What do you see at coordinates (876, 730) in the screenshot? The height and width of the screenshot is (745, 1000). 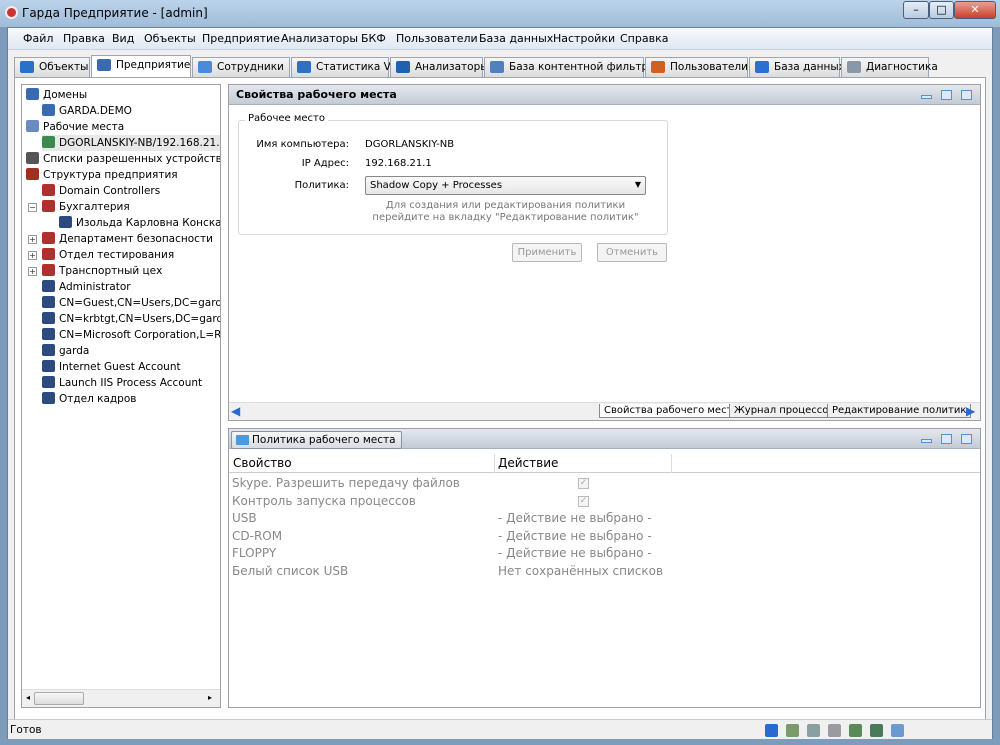 I see `server-status-icon` at bounding box center [876, 730].